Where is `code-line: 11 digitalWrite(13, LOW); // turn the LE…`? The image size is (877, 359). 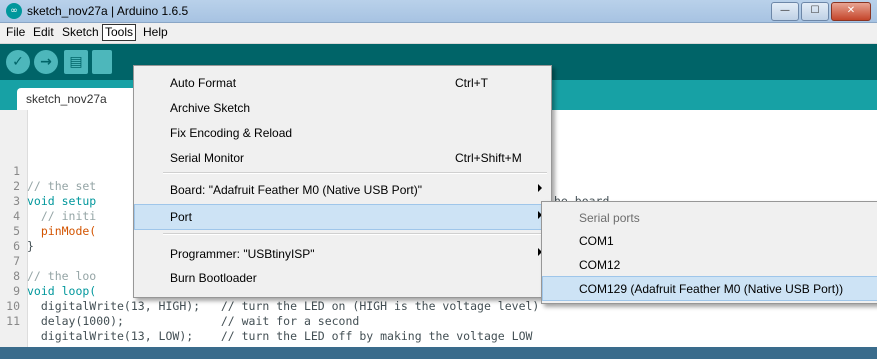
code-line: 11 digitalWrite(13, LOW); // turn the LE… is located at coordinates (266, 321).